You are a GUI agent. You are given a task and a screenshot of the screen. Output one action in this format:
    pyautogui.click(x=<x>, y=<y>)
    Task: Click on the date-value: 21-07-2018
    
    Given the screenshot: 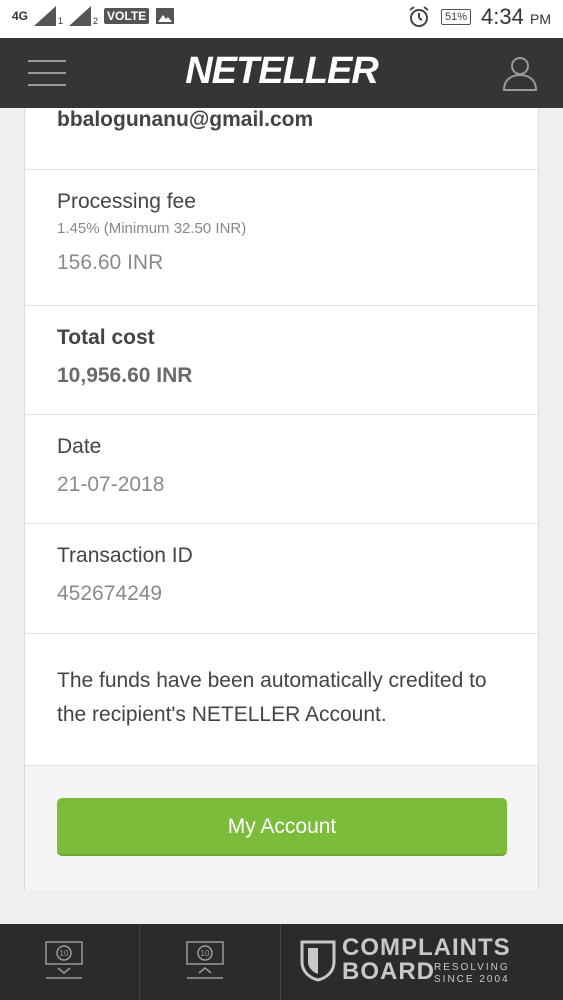 What is the action you would take?
    pyautogui.click(x=111, y=484)
    